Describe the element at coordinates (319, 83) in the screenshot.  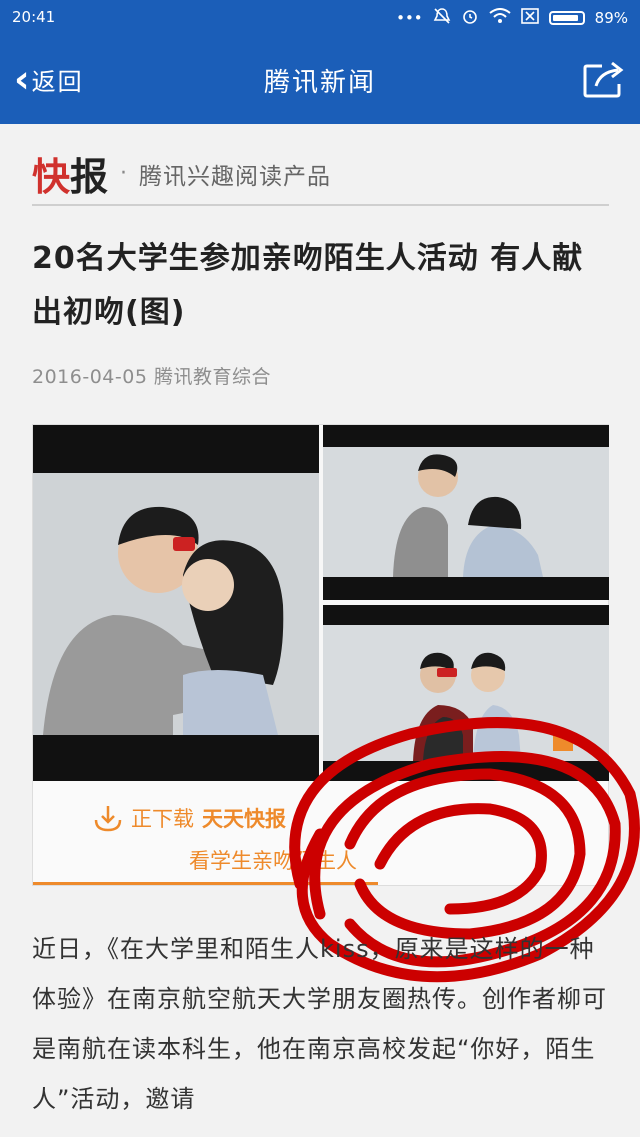
I see `page-title: 腾讯新闻` at that location.